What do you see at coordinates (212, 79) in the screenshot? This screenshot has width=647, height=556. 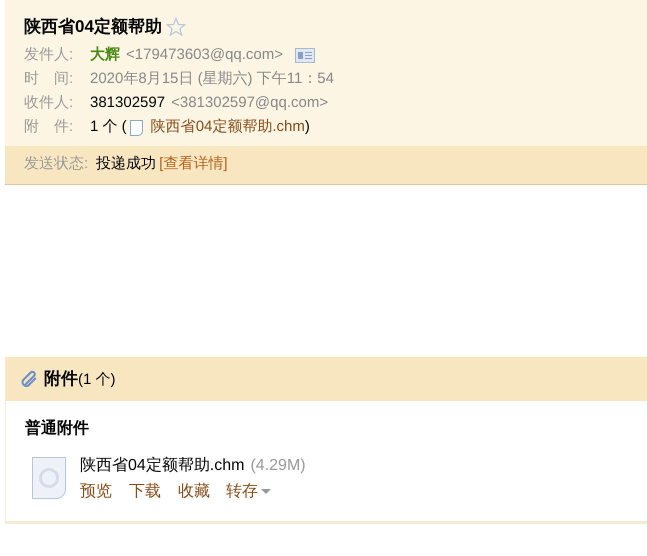 I see `time-value: 2020年8月15日 (星期六) 下午11：54` at bounding box center [212, 79].